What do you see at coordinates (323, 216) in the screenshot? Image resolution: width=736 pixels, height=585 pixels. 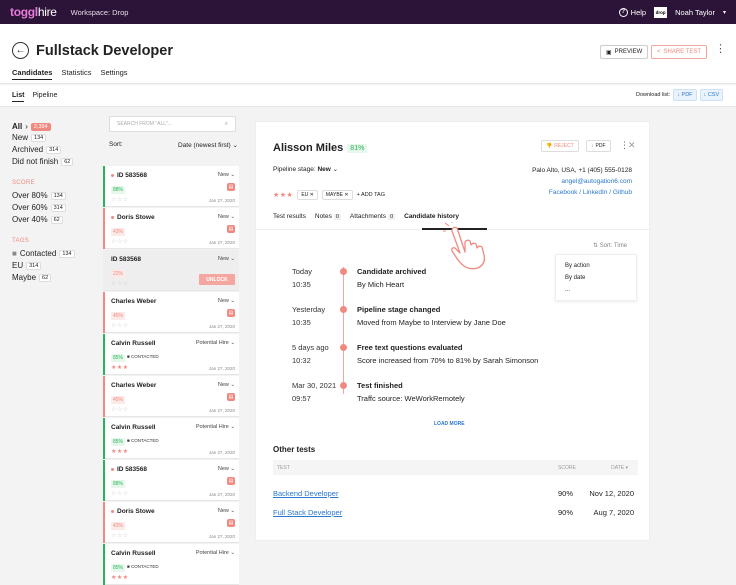 I see `tab-notes-label: Notes` at bounding box center [323, 216].